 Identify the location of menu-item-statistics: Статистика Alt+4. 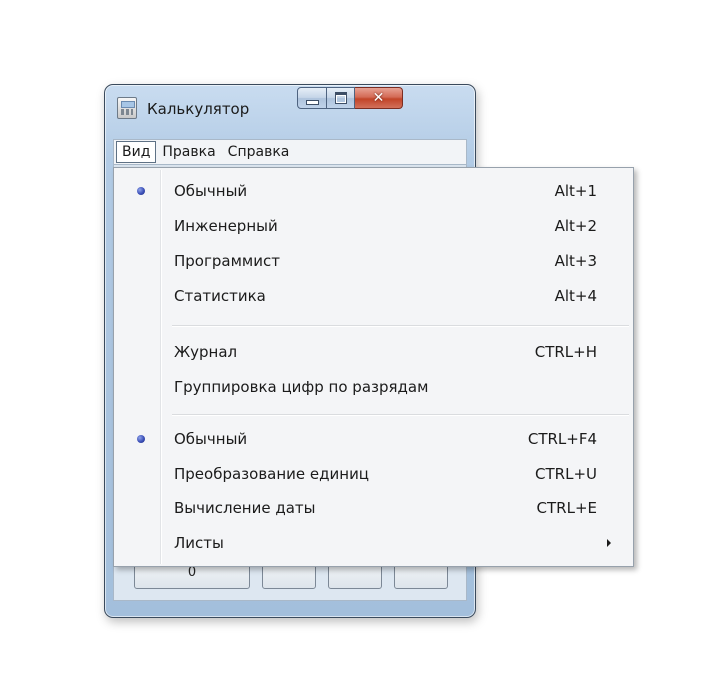
(373, 296).